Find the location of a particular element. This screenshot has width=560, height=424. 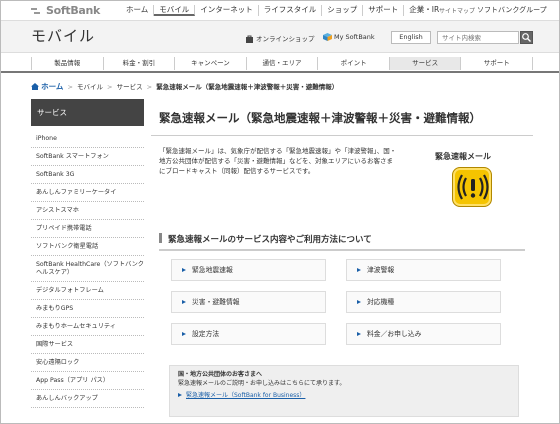

alert-broadcast-icon is located at coordinates (473, 187).